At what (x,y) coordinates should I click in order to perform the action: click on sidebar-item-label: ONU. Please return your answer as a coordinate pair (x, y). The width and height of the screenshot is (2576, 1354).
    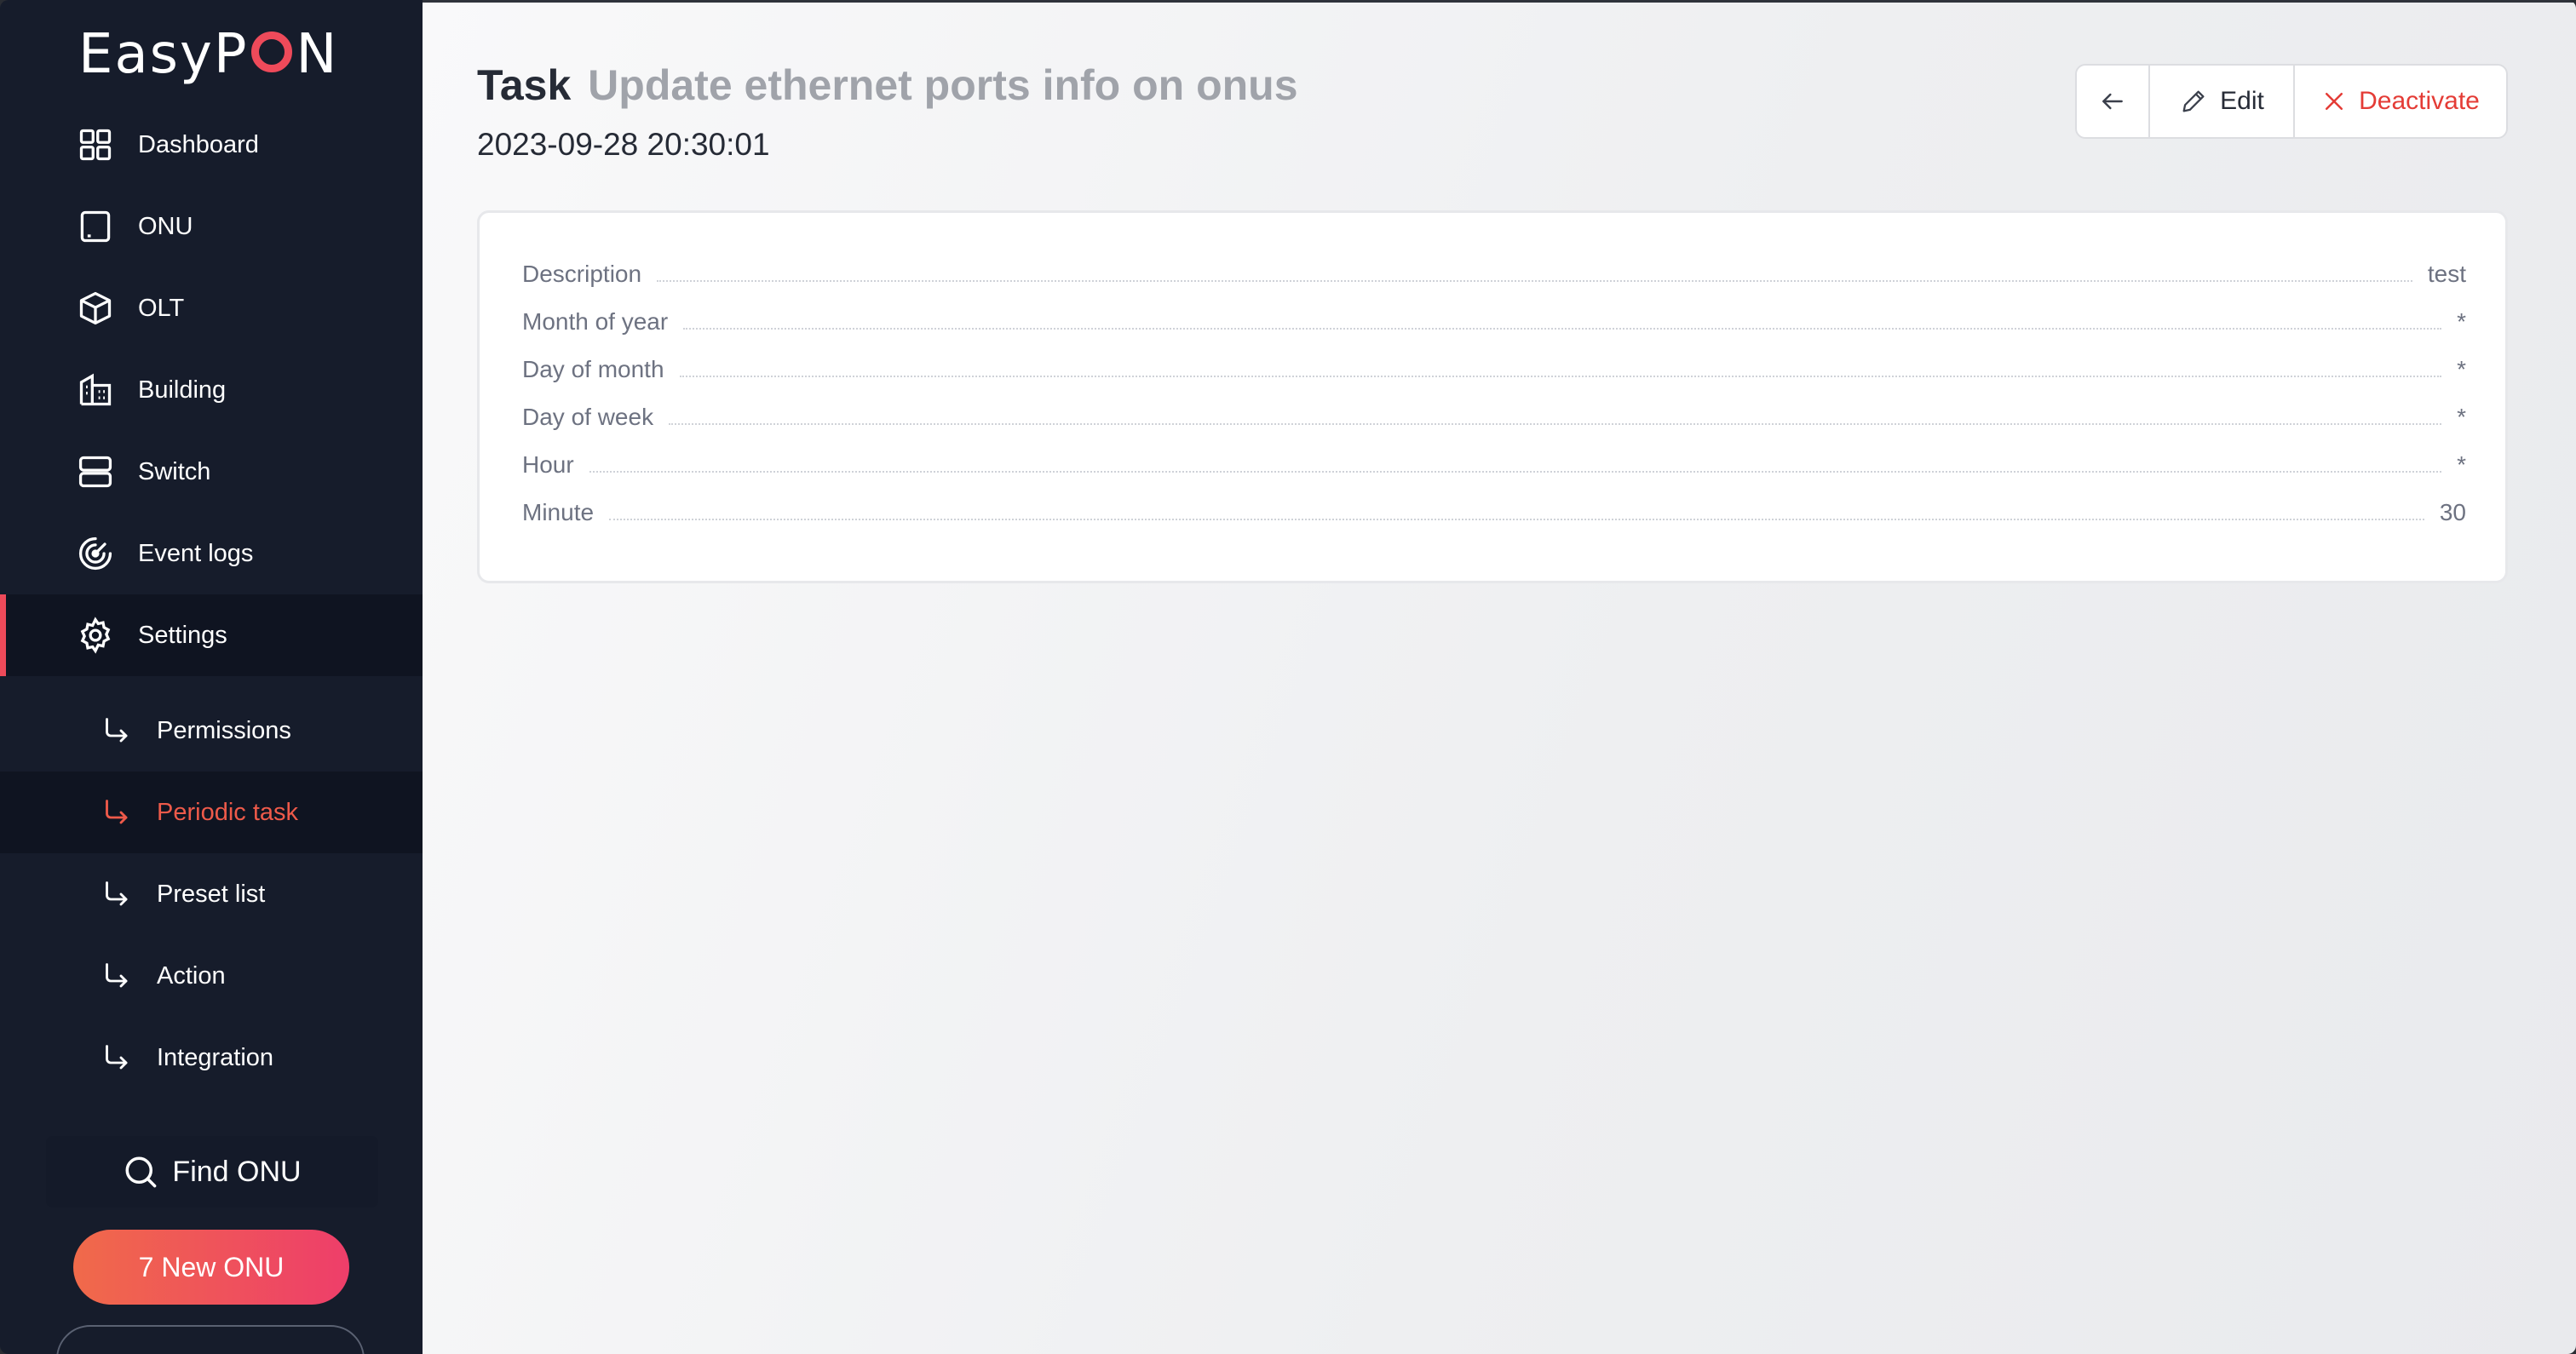
    Looking at the image, I should click on (165, 226).